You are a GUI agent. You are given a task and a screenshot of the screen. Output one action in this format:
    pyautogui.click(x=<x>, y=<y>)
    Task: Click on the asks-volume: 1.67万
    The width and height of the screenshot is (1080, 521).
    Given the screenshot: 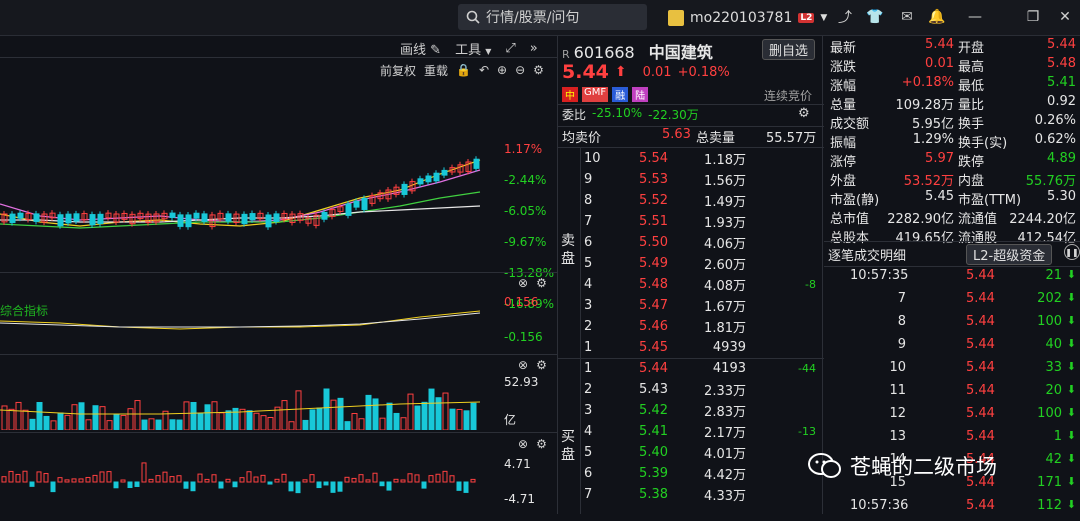 What is the action you would take?
    pyautogui.click(x=725, y=307)
    